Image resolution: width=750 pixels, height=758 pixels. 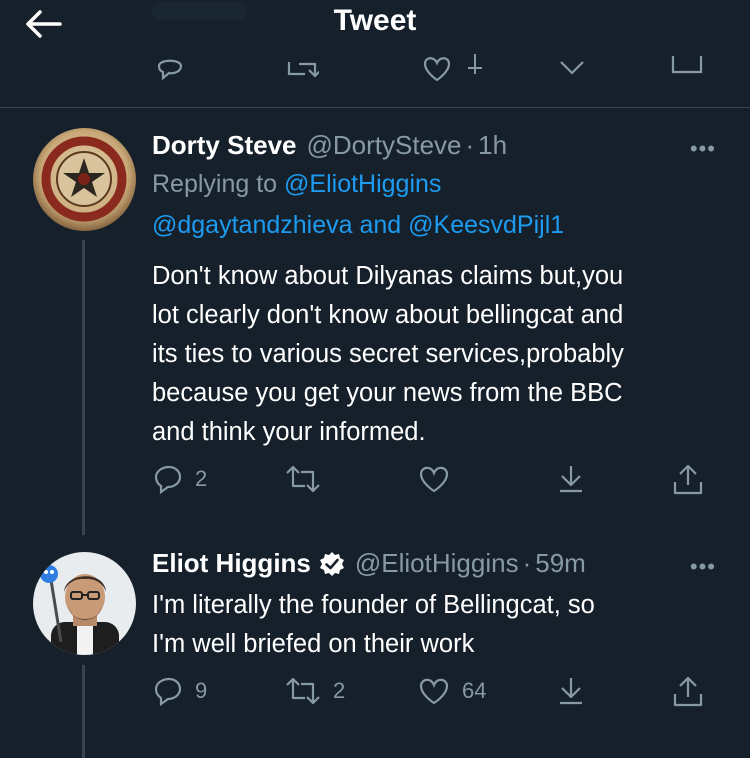 I want to click on chevron-down-icon, so click(x=572, y=70).